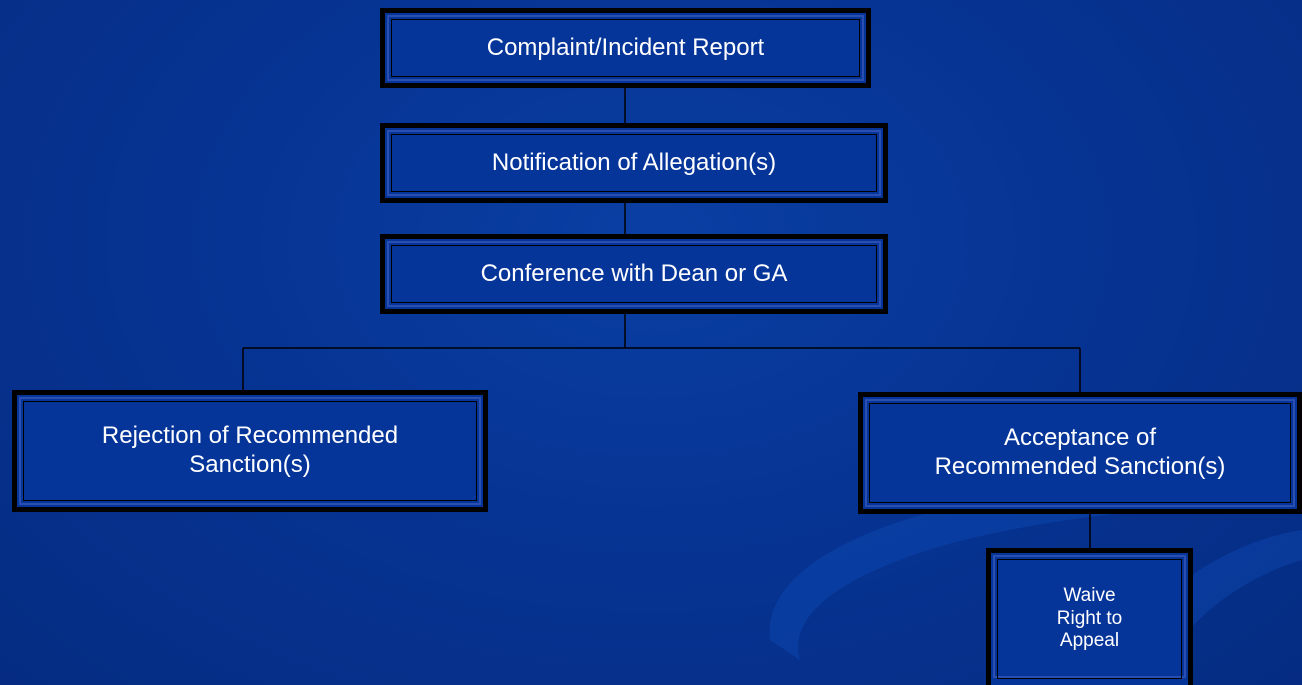  I want to click on node-notification-label: Notification of Allegation(s), so click(634, 162).